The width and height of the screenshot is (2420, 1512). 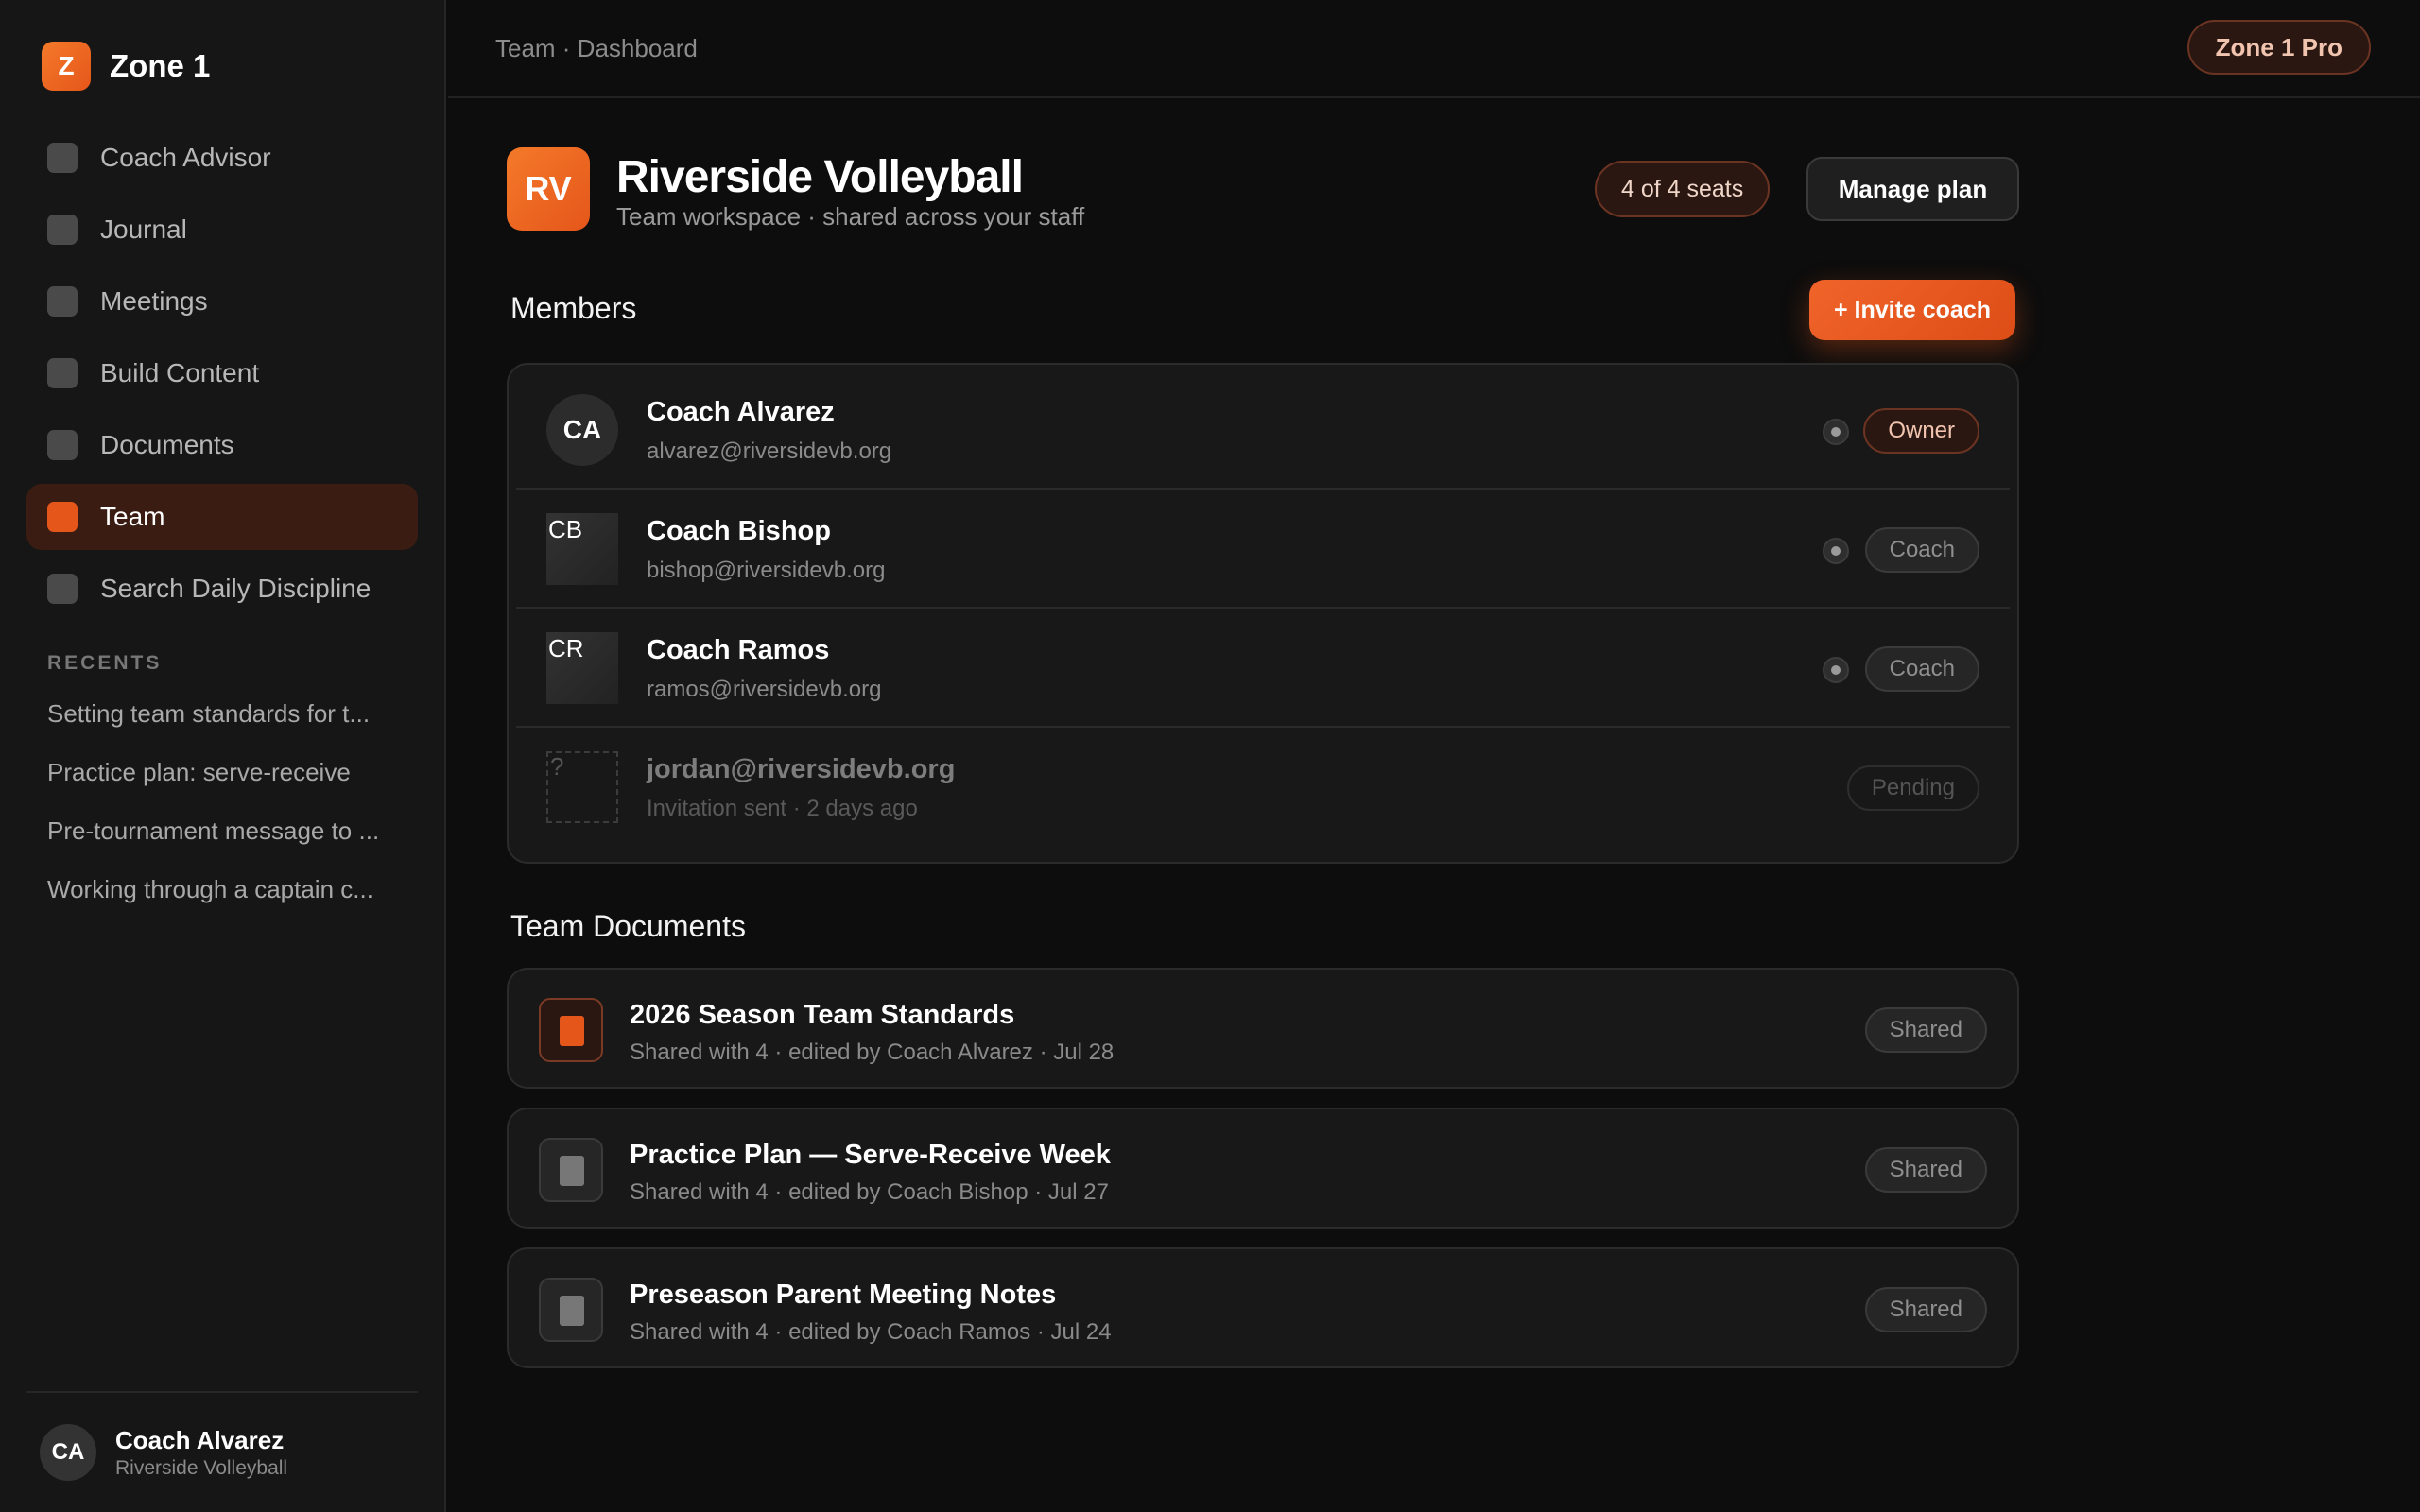 I want to click on app-logo: Z, so click(x=66, y=66).